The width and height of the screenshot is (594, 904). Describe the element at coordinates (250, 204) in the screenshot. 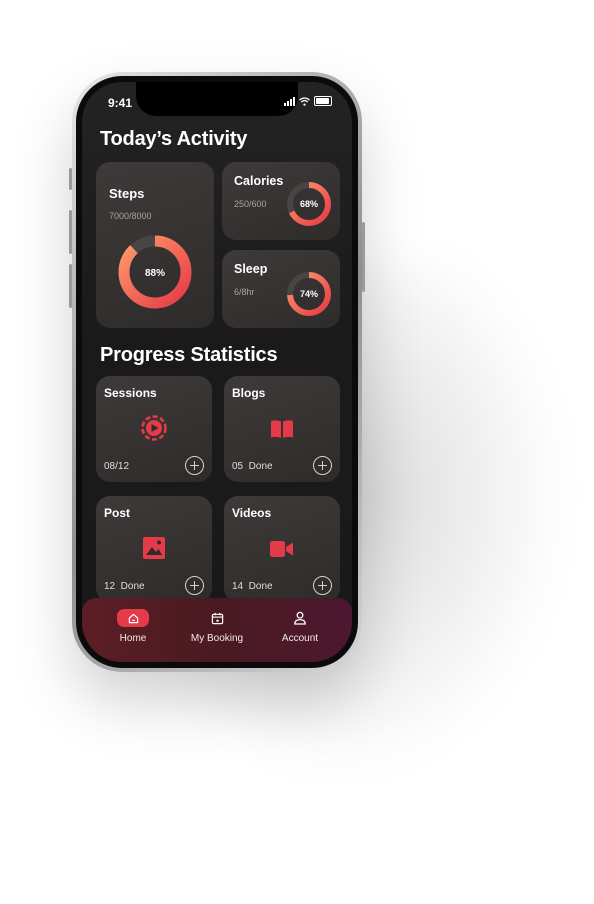

I see `calories-value: 250/600` at that location.